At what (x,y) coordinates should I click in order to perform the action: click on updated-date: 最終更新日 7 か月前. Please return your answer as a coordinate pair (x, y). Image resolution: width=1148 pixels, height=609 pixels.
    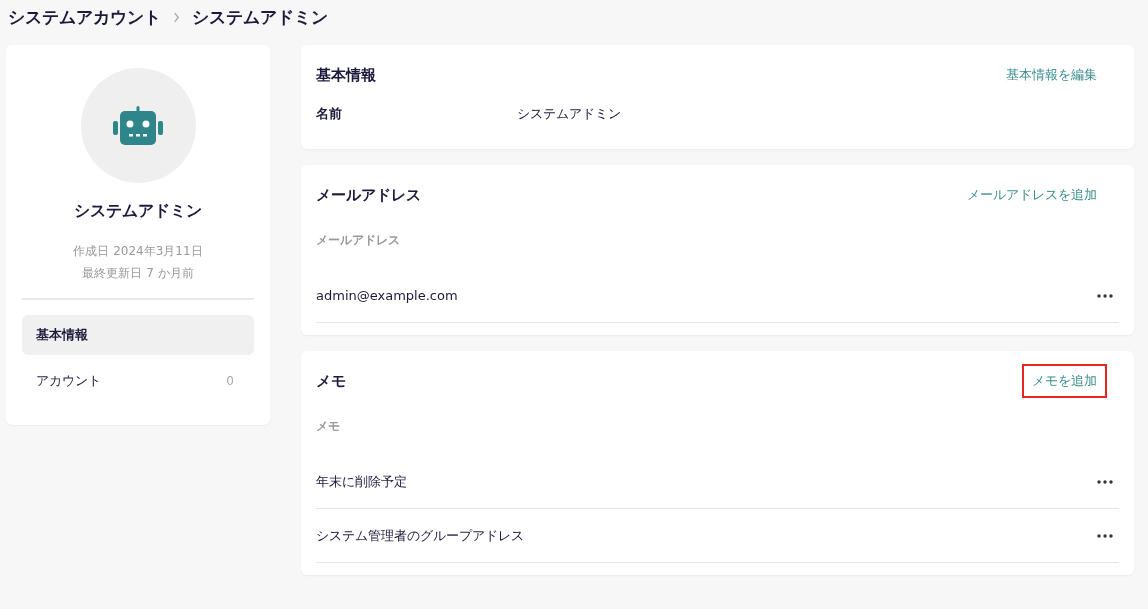
    Looking at the image, I should click on (138, 273).